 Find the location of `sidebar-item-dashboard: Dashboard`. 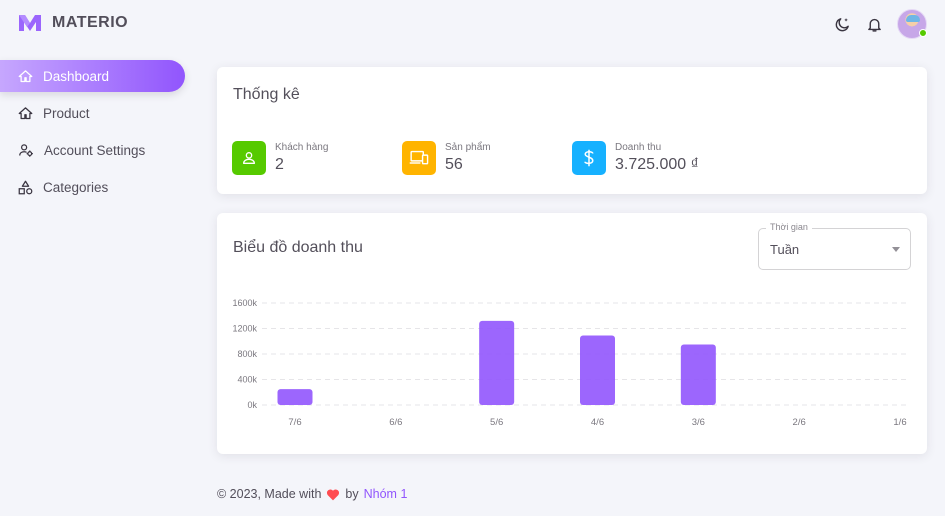

sidebar-item-dashboard: Dashboard is located at coordinates (92, 76).